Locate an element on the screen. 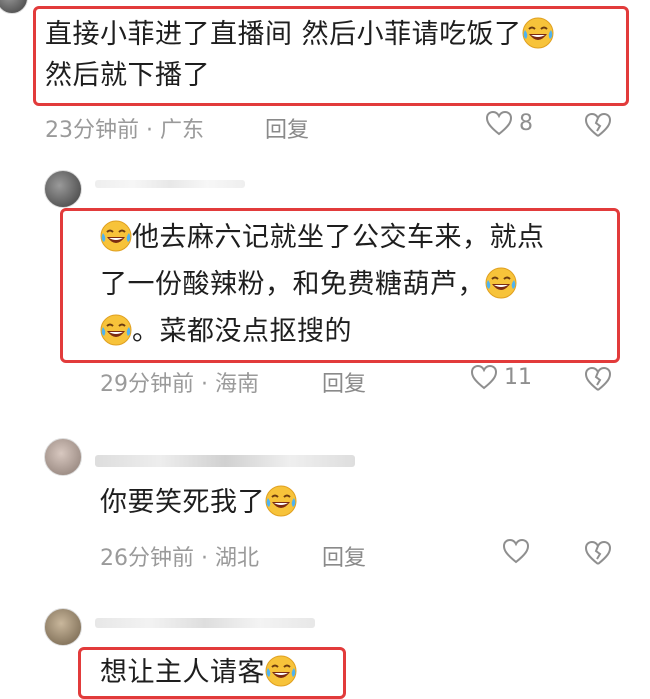 The height and width of the screenshot is (699, 650). comment-line: 了一份酸辣粉，和免费糖葫芦， is located at coordinates (292, 284).